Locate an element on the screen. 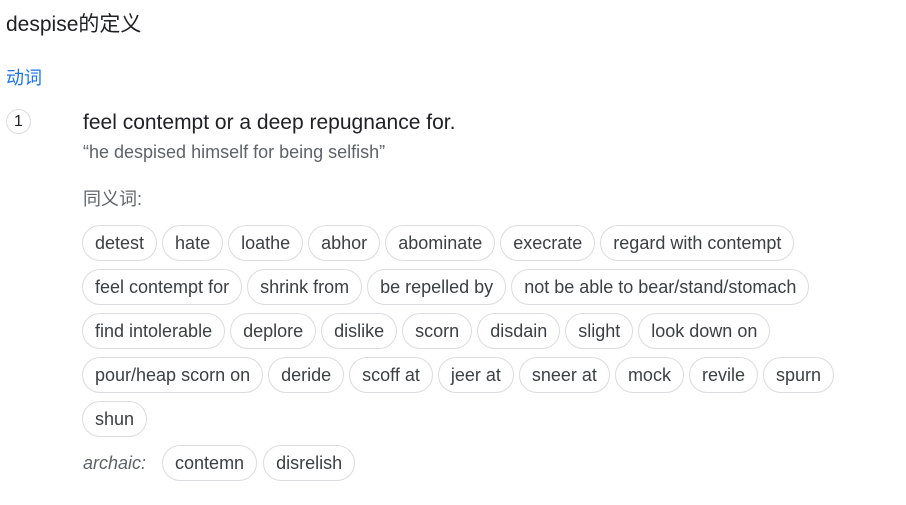 This screenshot has height=505, width=906. synonym-chip-mock: mock is located at coordinates (649, 375).